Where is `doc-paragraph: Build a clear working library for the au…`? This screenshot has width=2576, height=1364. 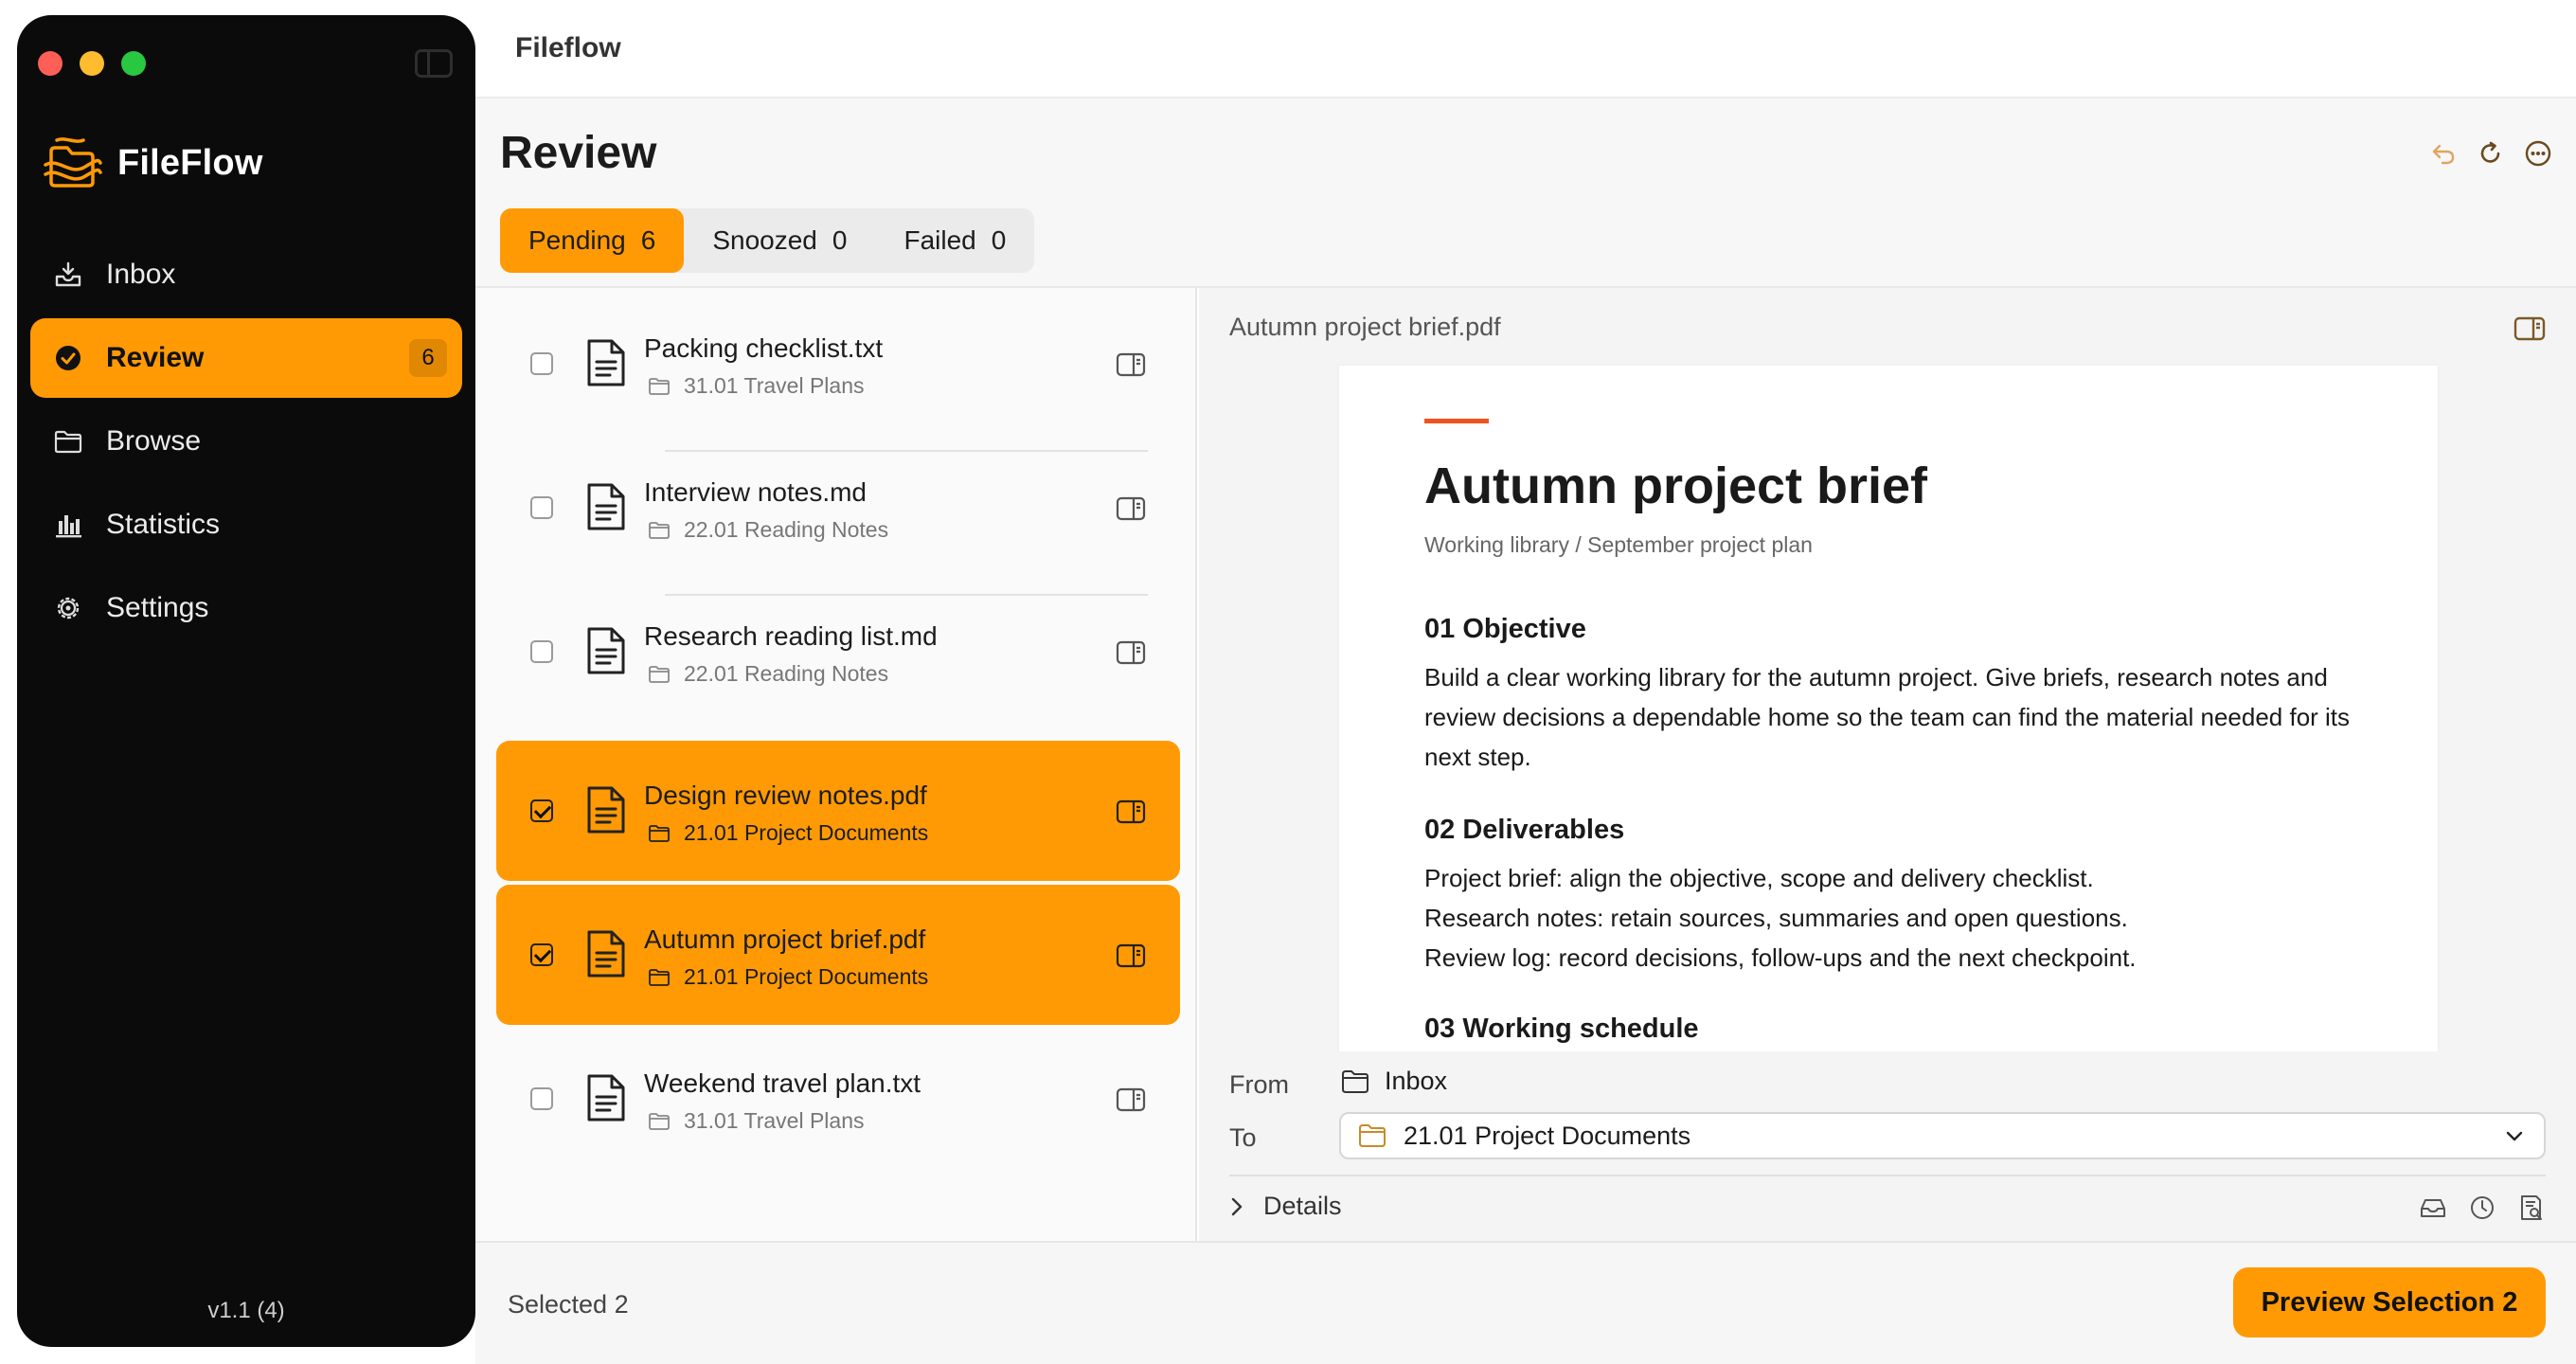 doc-paragraph: Build a clear working library for the au… is located at coordinates (1887, 717).